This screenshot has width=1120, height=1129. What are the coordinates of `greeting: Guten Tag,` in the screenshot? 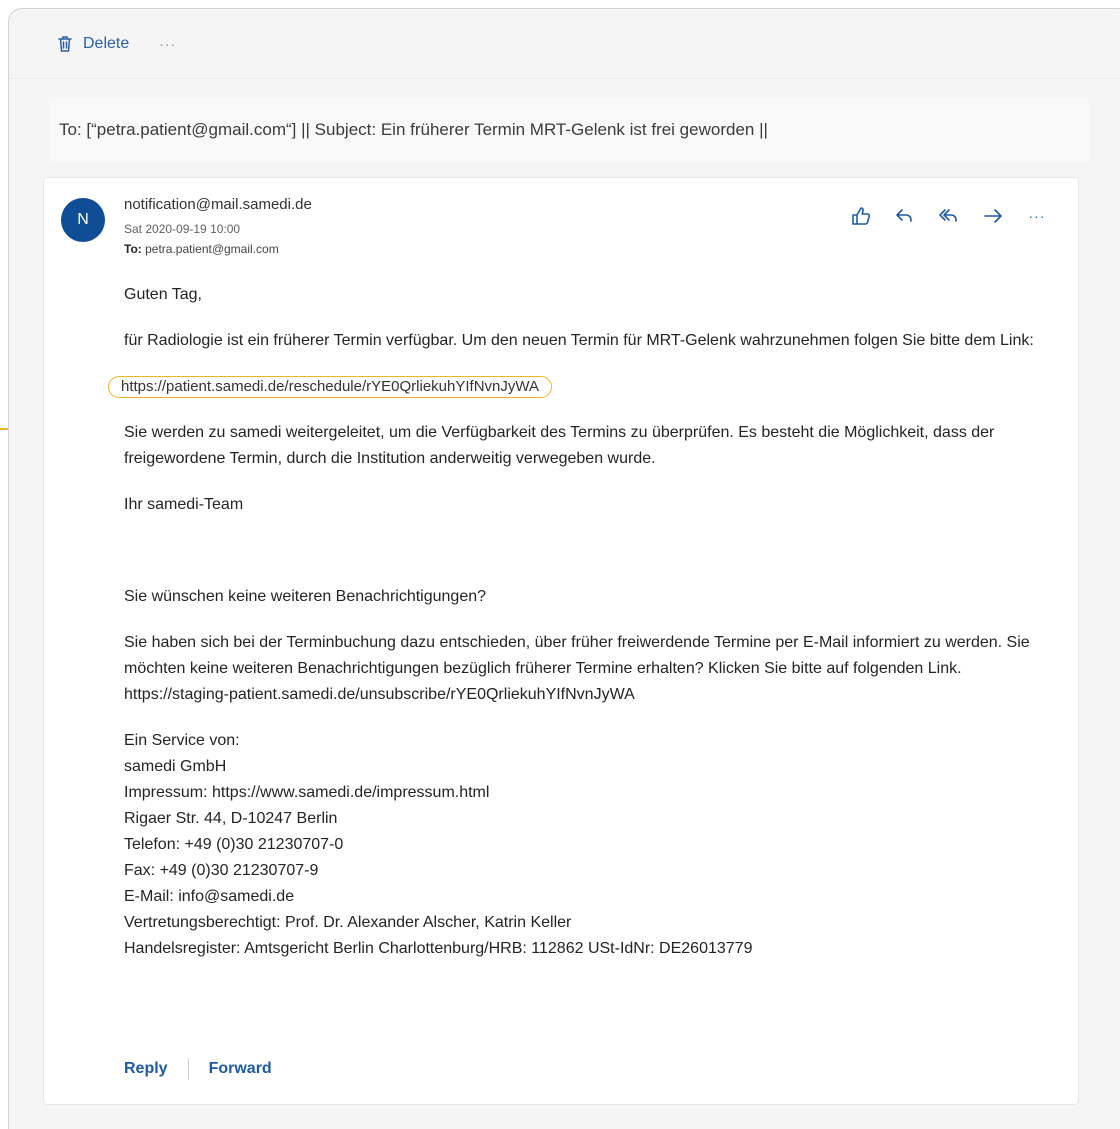 It's located at (163, 294).